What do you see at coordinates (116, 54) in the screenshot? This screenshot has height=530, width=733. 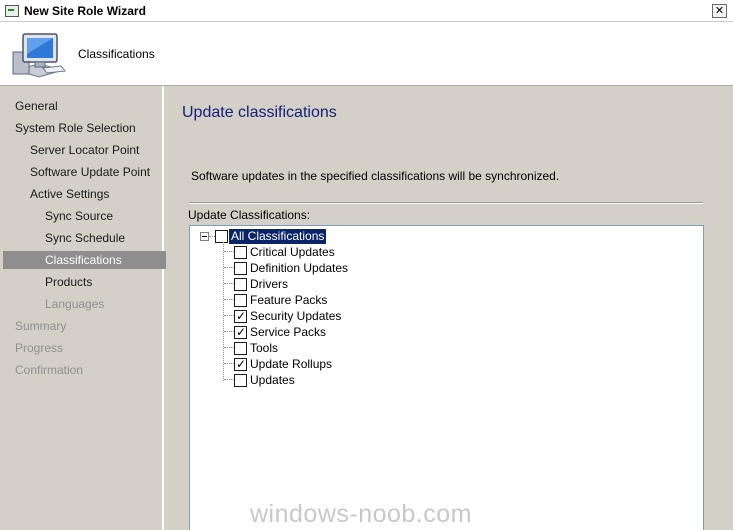 I see `header-title: Classifications` at bounding box center [116, 54].